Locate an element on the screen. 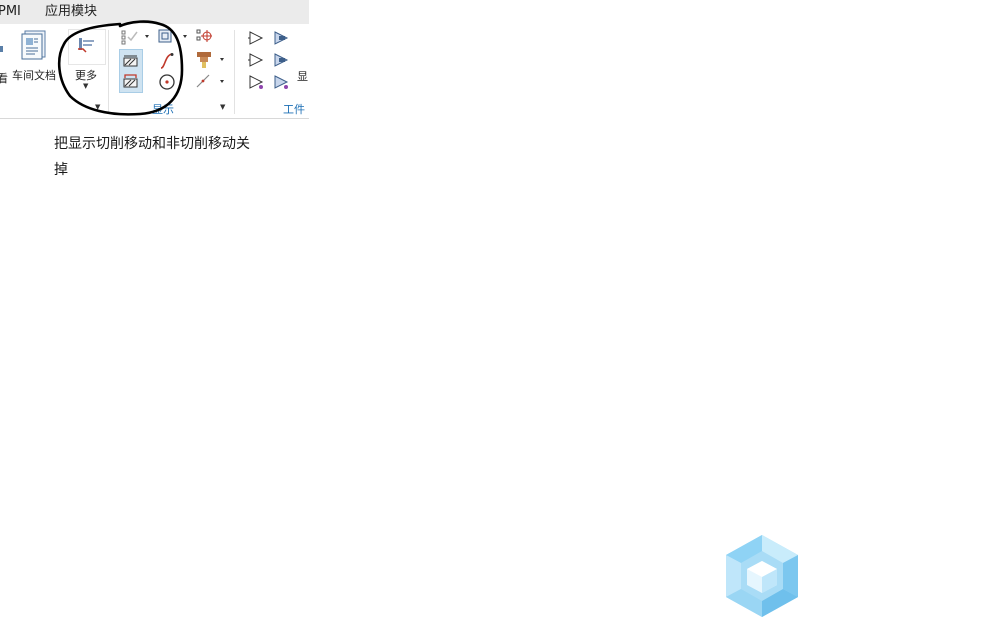 This screenshot has height=630, width=1008. note-line-2: 掉 is located at coordinates (61, 170).